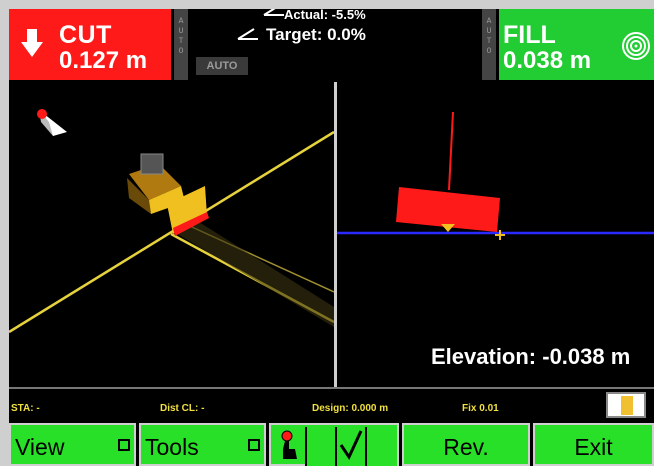 This screenshot has width=654, height=466. Describe the element at coordinates (25, 408) in the screenshot. I see `station-readout: STA: -` at that location.